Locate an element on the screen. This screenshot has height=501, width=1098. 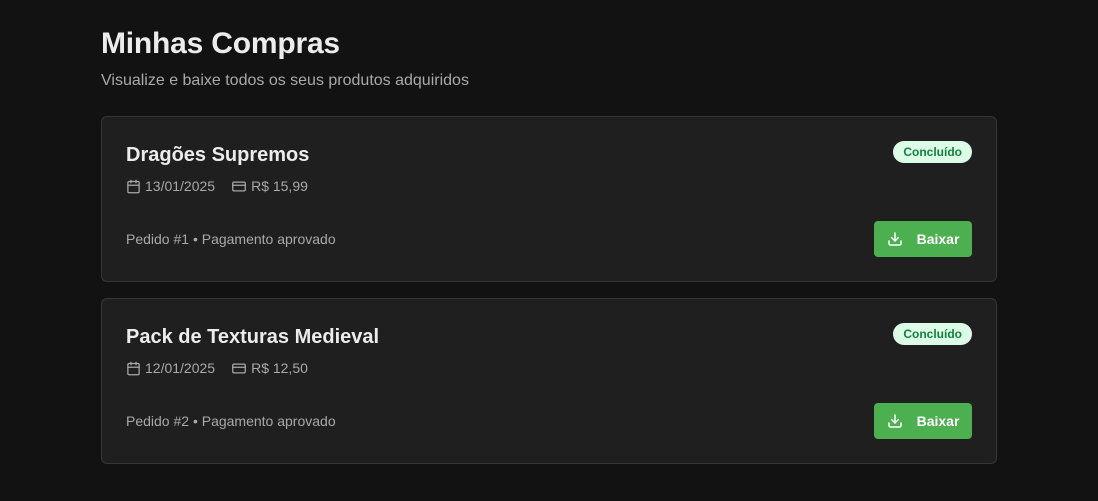
order-price: R$ 12,50 is located at coordinates (269, 368).